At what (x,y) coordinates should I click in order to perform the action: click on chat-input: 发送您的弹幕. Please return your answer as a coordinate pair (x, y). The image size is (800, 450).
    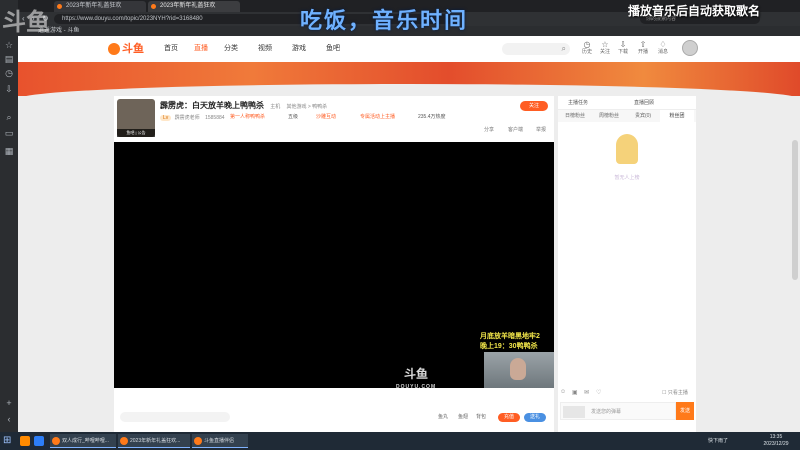
    Looking at the image, I should click on (618, 411).